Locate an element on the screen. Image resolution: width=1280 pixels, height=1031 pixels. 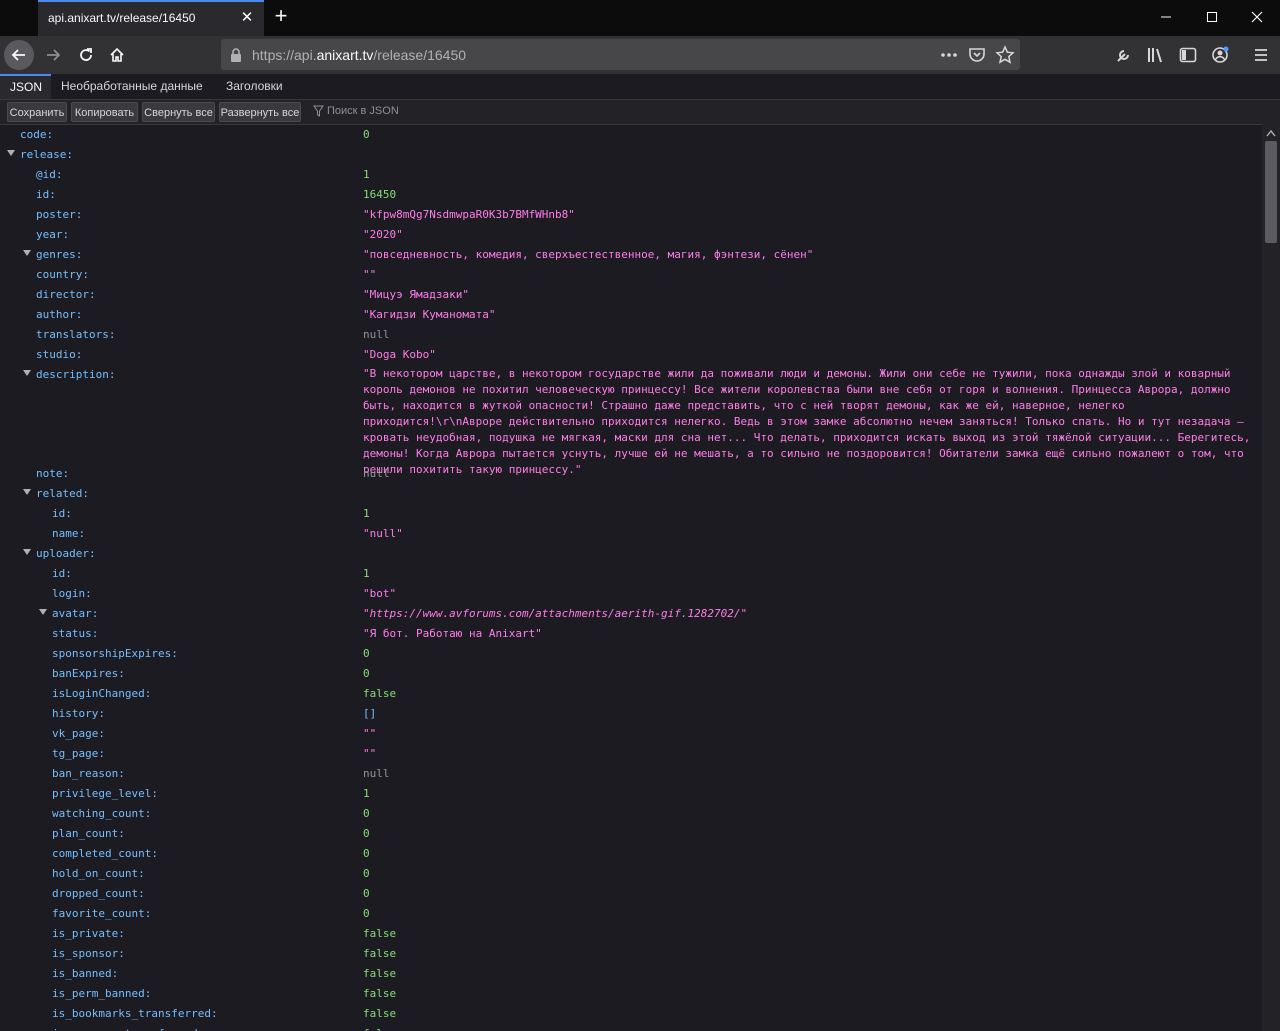
reload-button is located at coordinates (86, 55).